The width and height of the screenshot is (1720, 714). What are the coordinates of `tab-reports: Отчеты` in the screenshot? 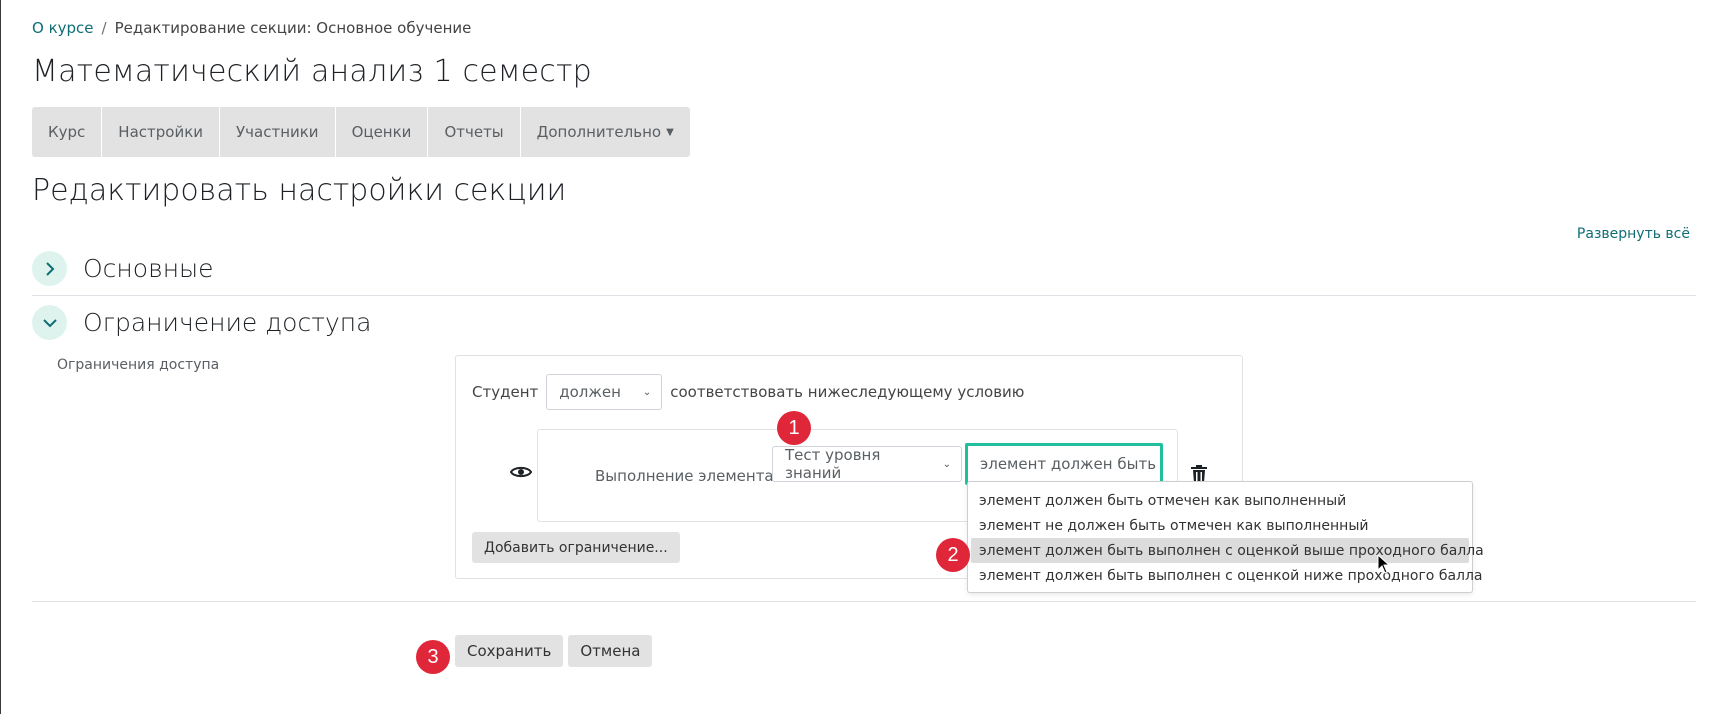 It's located at (474, 132).